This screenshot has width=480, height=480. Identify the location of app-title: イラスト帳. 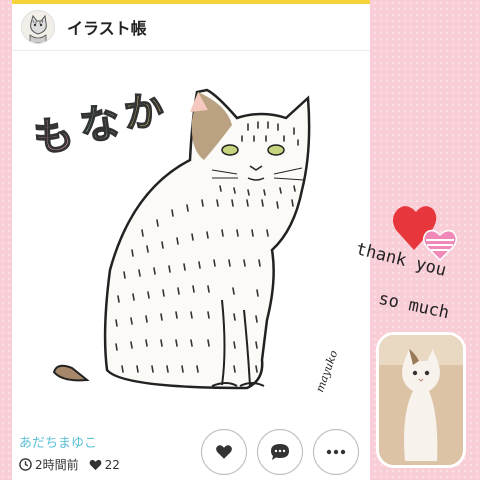
(107, 28).